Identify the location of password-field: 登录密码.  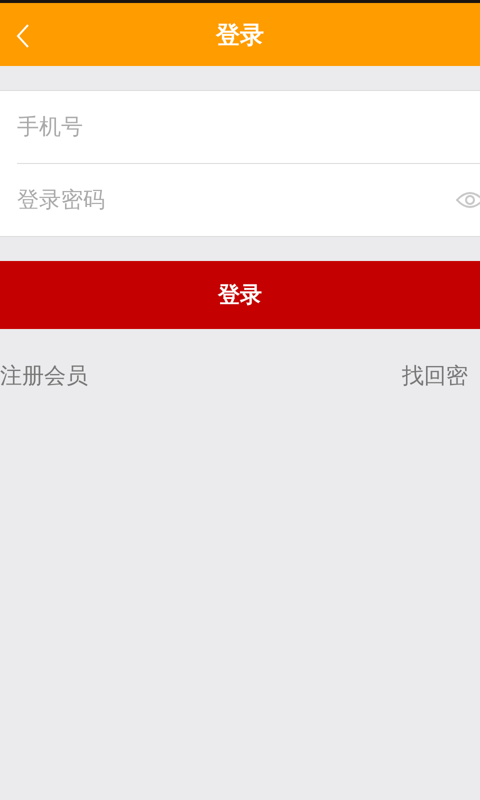
(240, 199).